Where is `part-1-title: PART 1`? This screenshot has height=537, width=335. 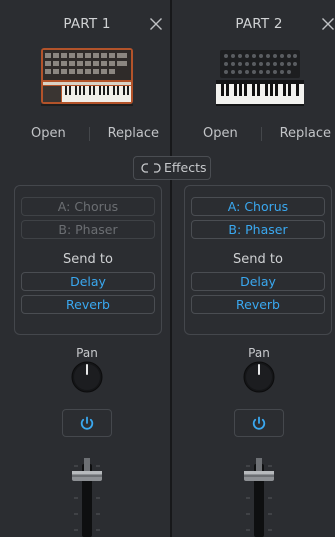
part-1-title: PART 1 is located at coordinates (87, 24).